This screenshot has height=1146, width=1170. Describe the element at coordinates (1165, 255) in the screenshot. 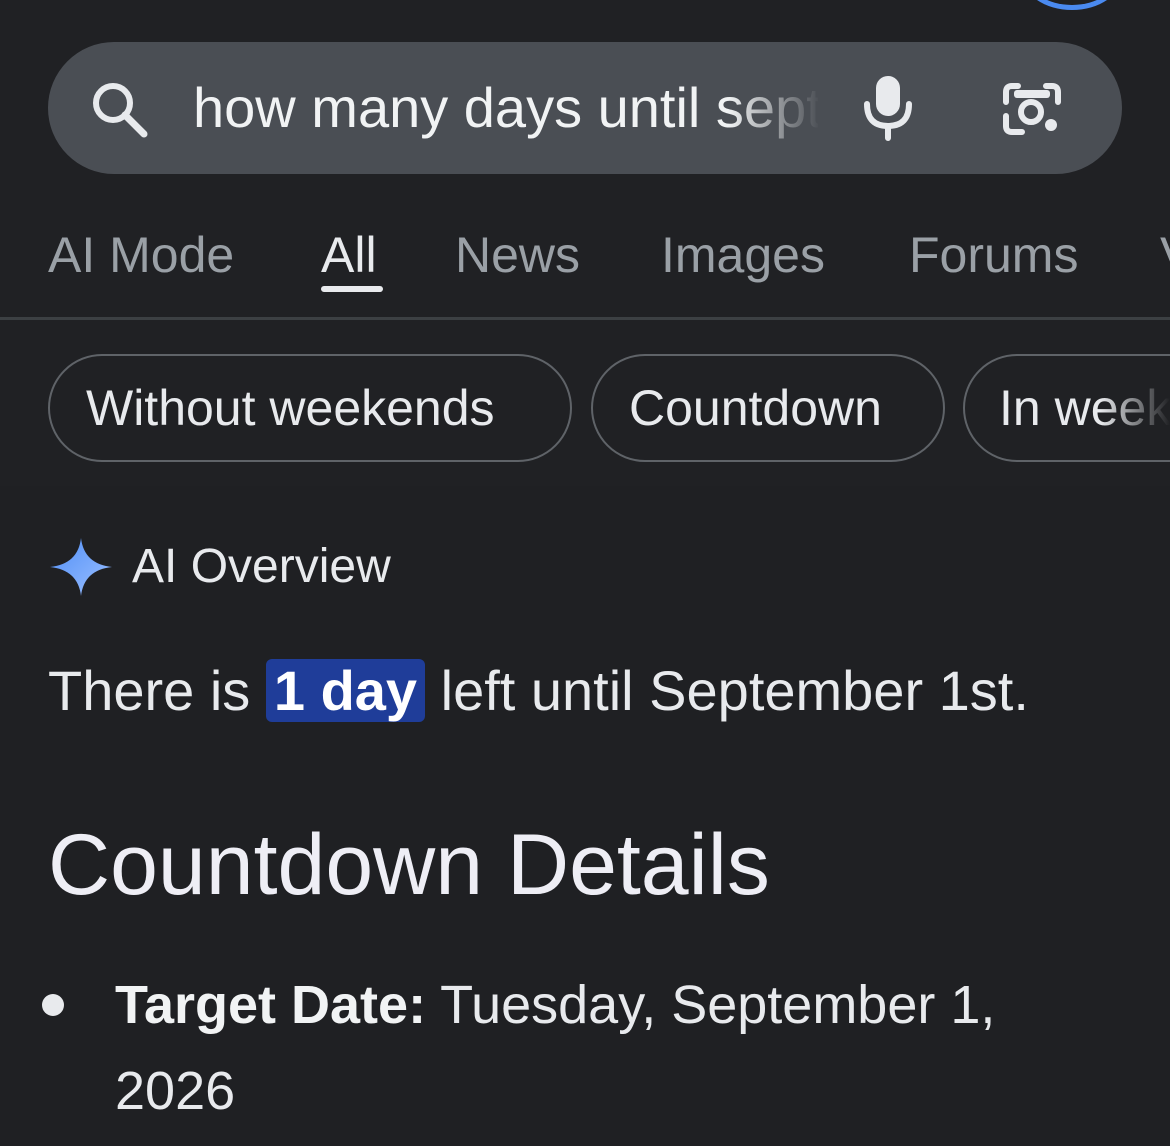

I see `tab-videos: Videos` at that location.